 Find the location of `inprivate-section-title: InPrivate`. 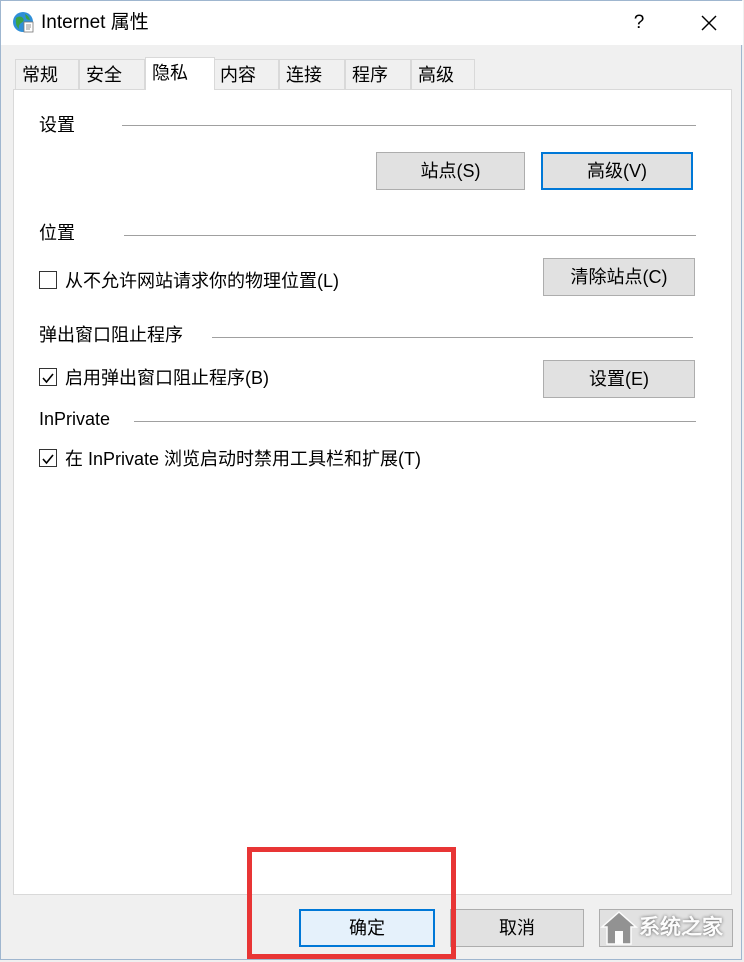

inprivate-section-title: InPrivate is located at coordinates (75, 419).